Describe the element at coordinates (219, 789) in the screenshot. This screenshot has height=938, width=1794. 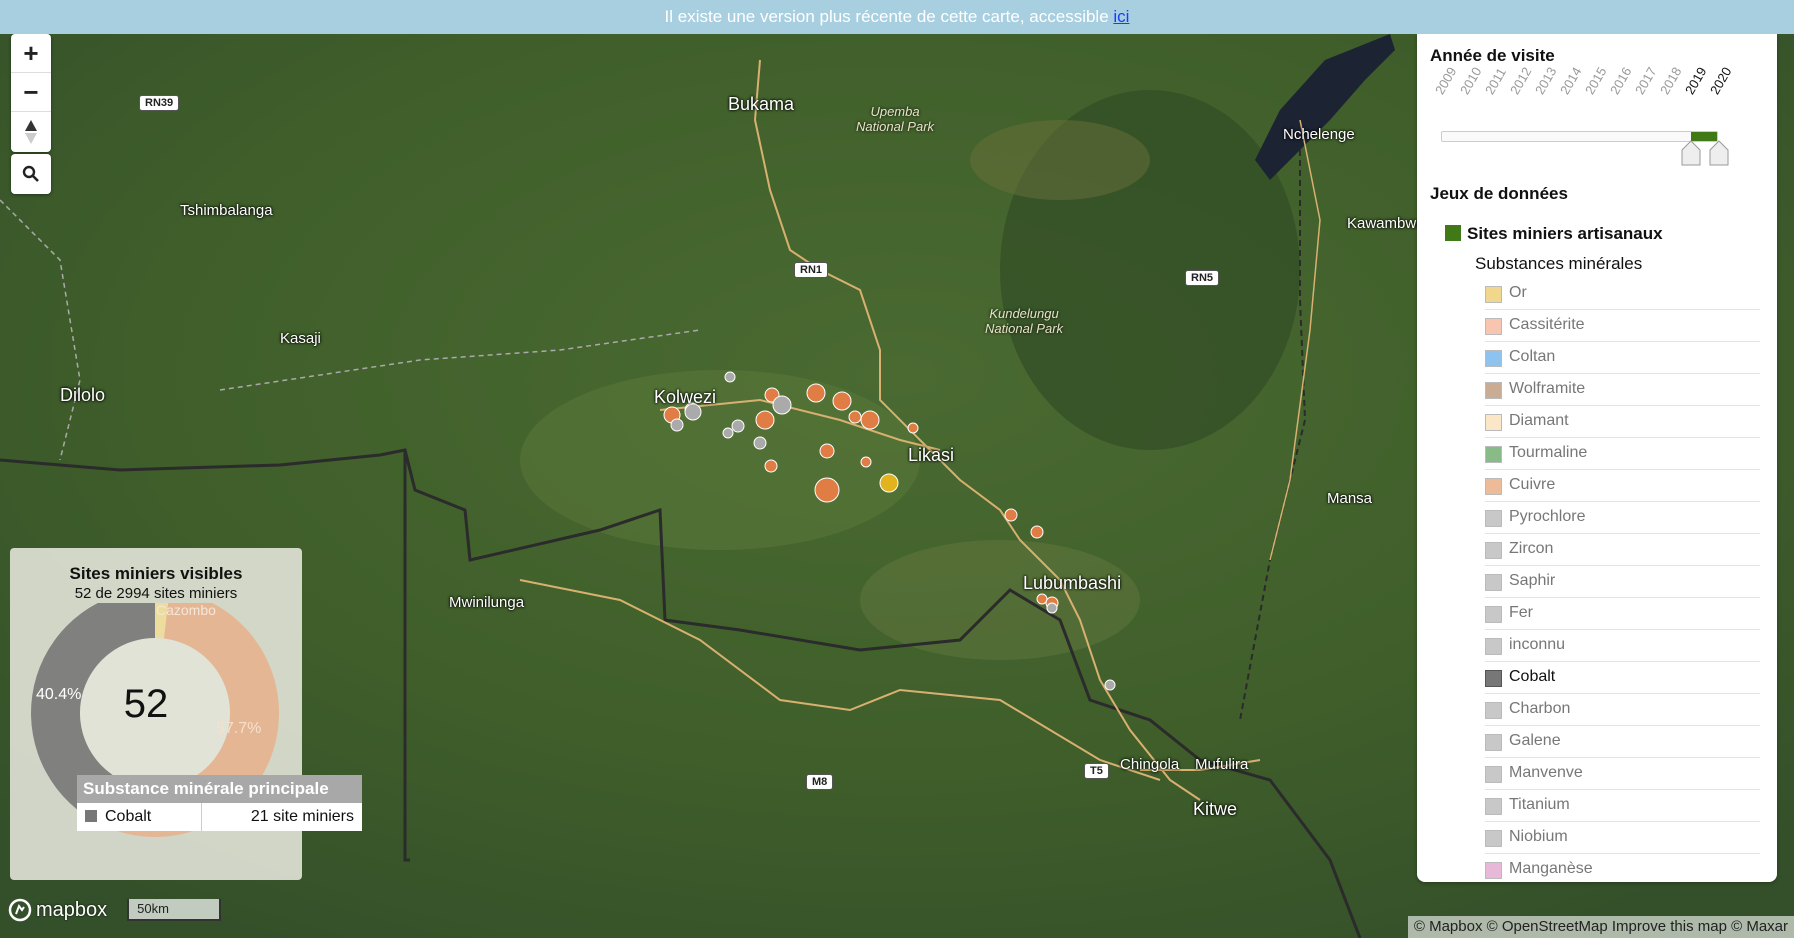
I see `tooltip-title: Substance minérale principale` at that location.